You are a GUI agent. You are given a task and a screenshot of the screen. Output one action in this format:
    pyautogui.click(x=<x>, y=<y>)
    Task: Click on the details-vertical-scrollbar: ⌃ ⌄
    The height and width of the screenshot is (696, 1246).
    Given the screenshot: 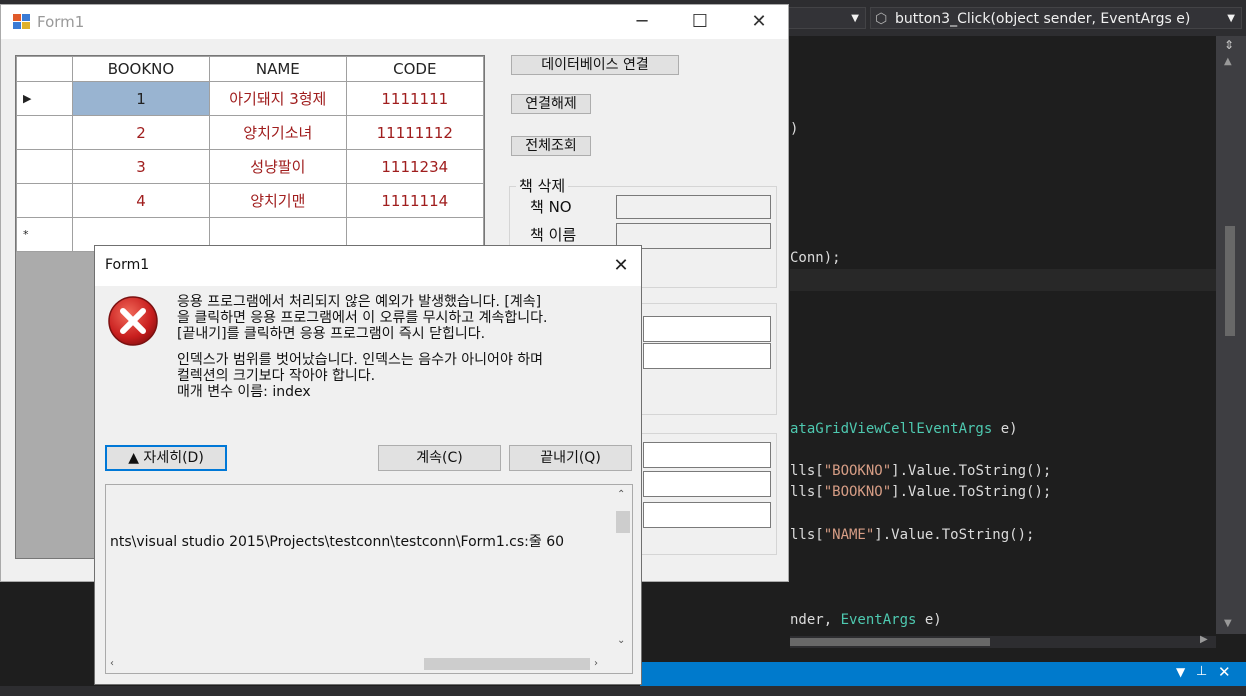 What is the action you would take?
    pyautogui.click(x=623, y=570)
    